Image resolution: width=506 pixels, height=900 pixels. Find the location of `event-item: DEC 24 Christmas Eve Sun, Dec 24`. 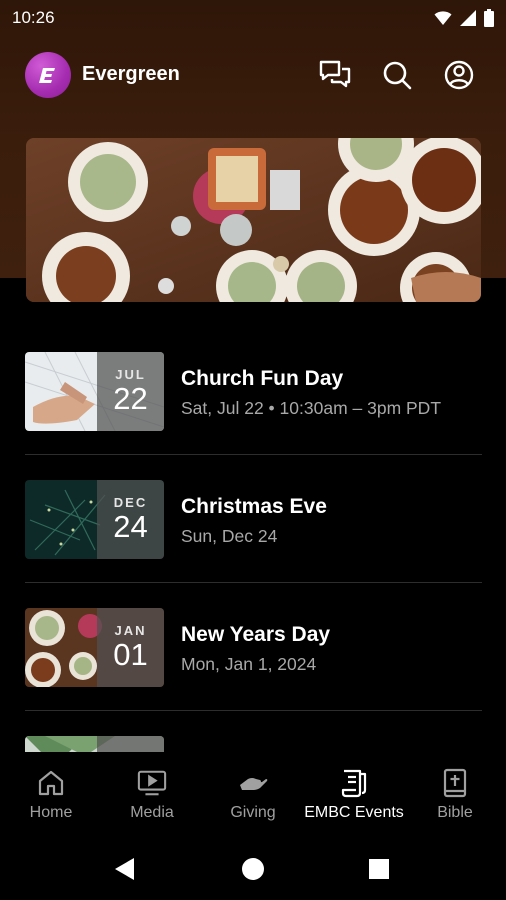

event-item: DEC 24 Christmas Eve Sun, Dec 24 is located at coordinates (253, 544).